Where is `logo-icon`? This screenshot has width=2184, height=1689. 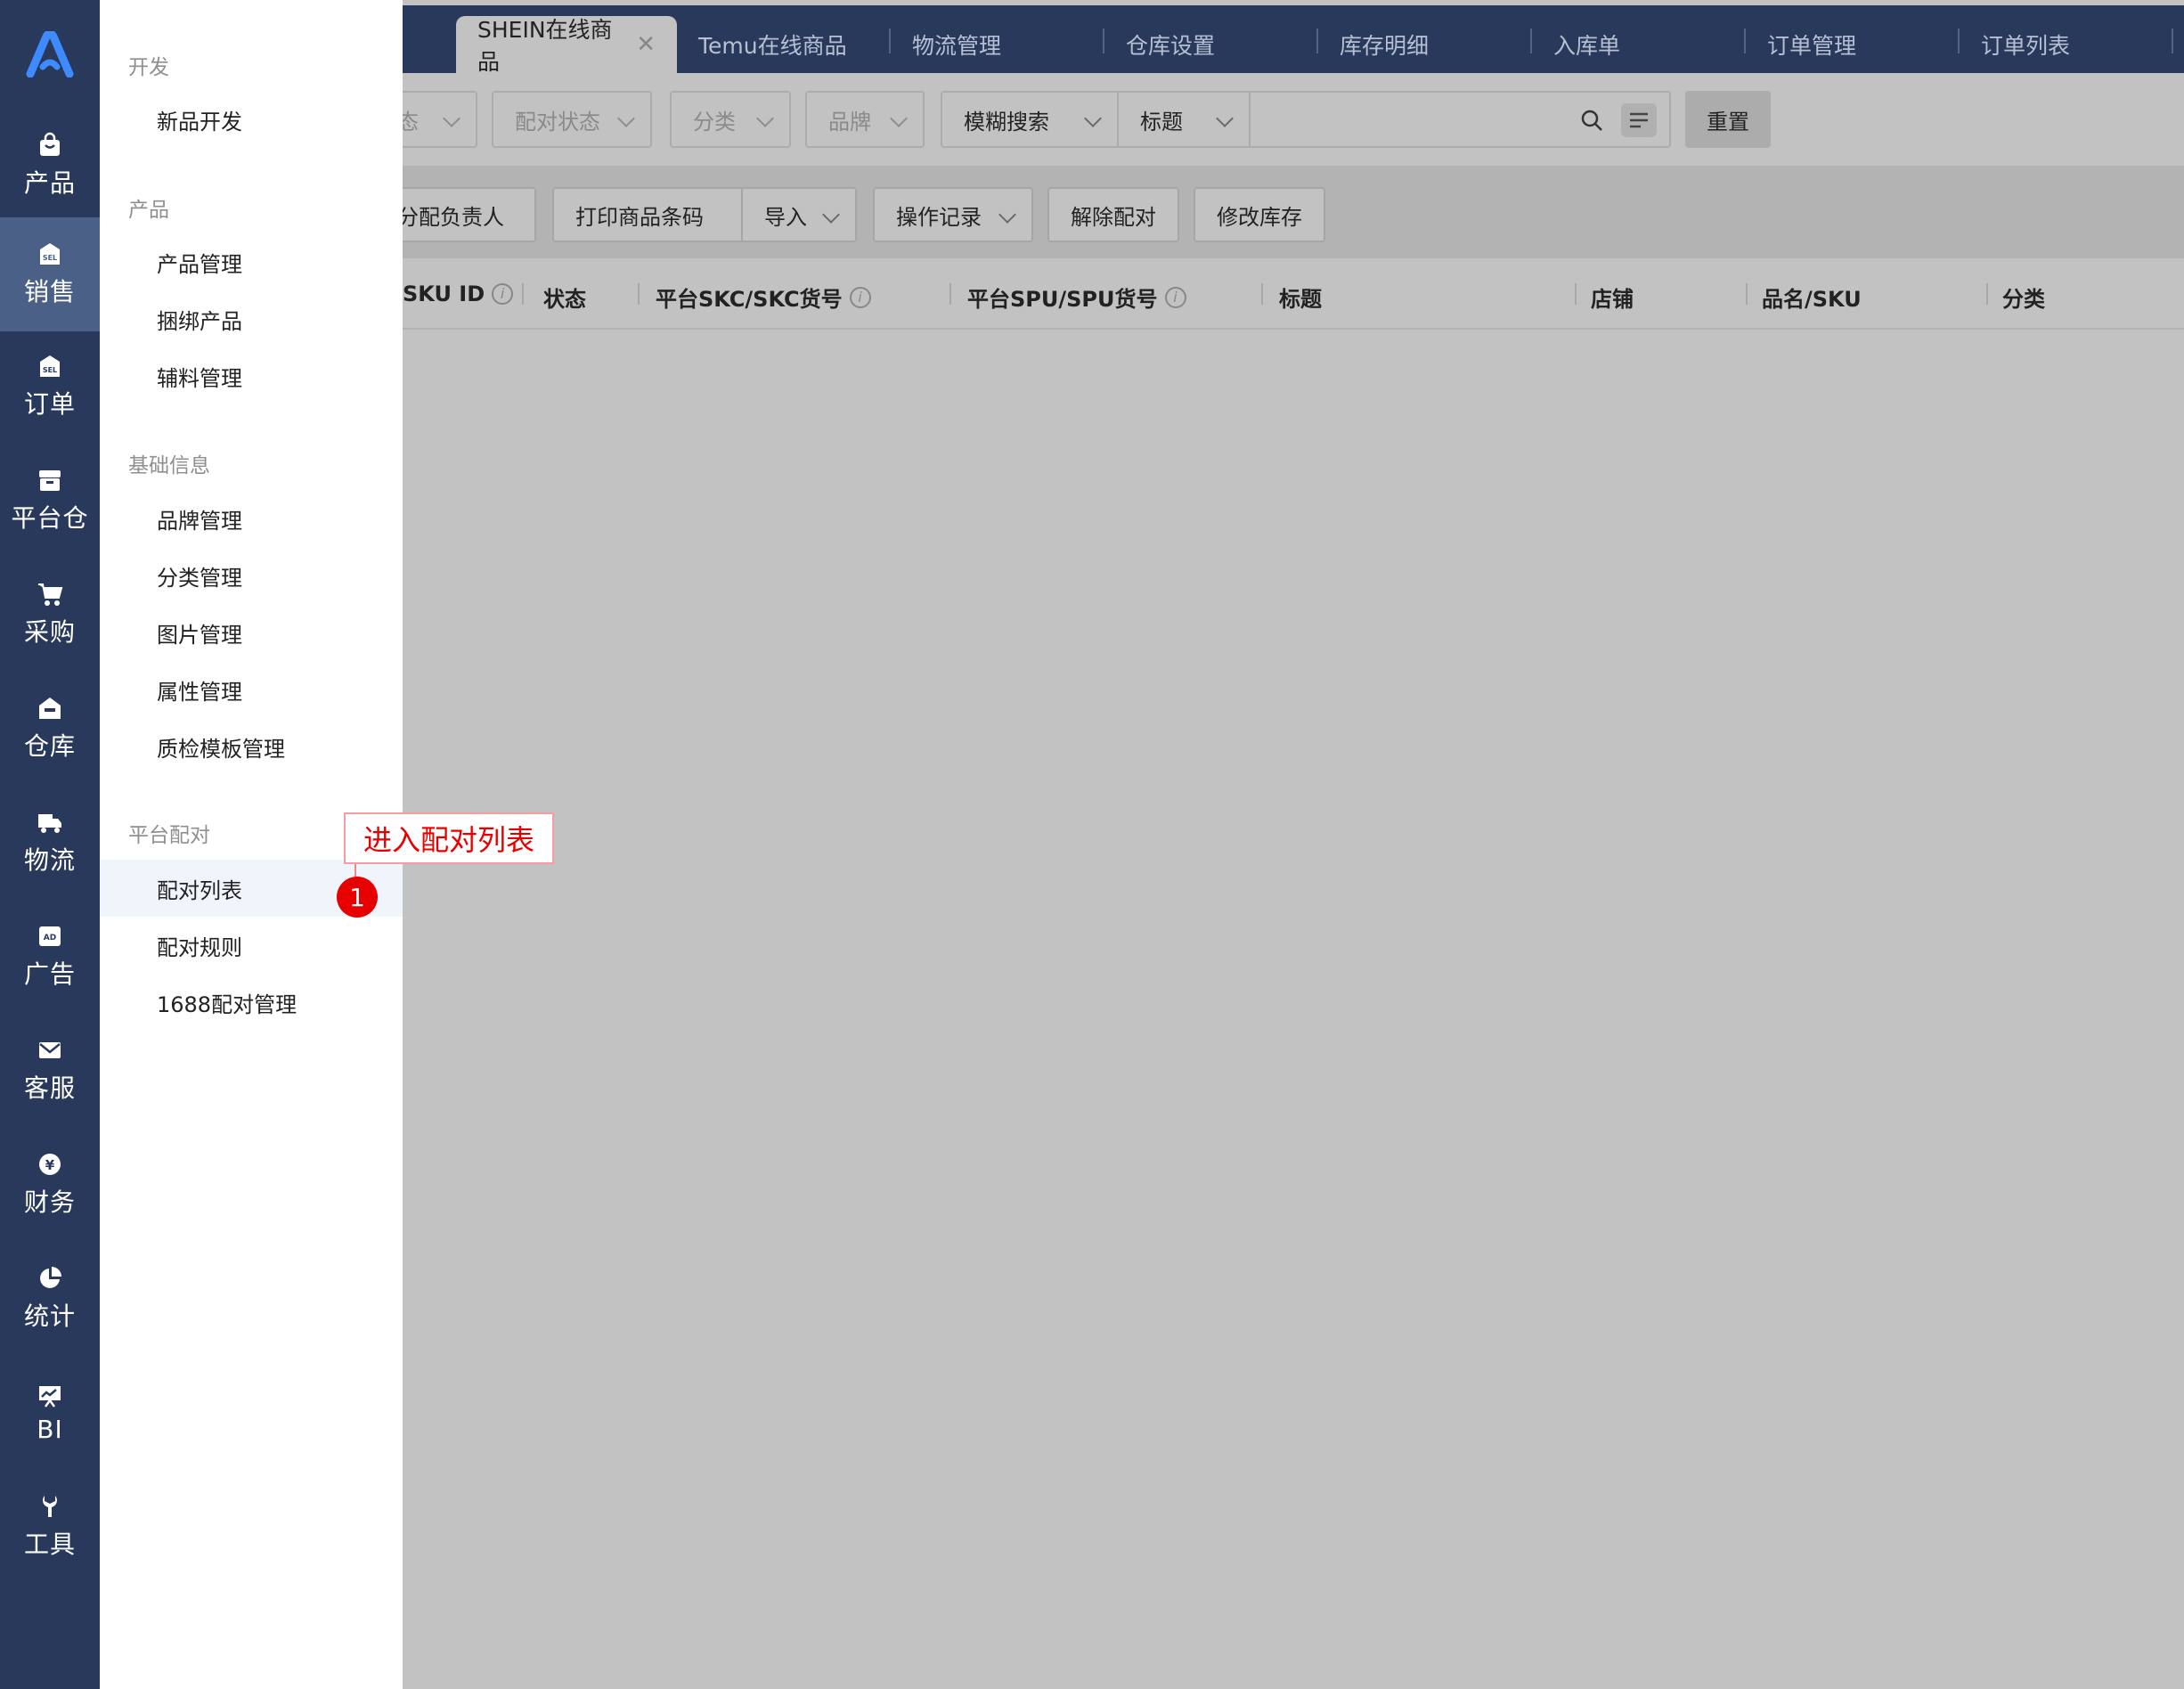 logo-icon is located at coordinates (50, 54).